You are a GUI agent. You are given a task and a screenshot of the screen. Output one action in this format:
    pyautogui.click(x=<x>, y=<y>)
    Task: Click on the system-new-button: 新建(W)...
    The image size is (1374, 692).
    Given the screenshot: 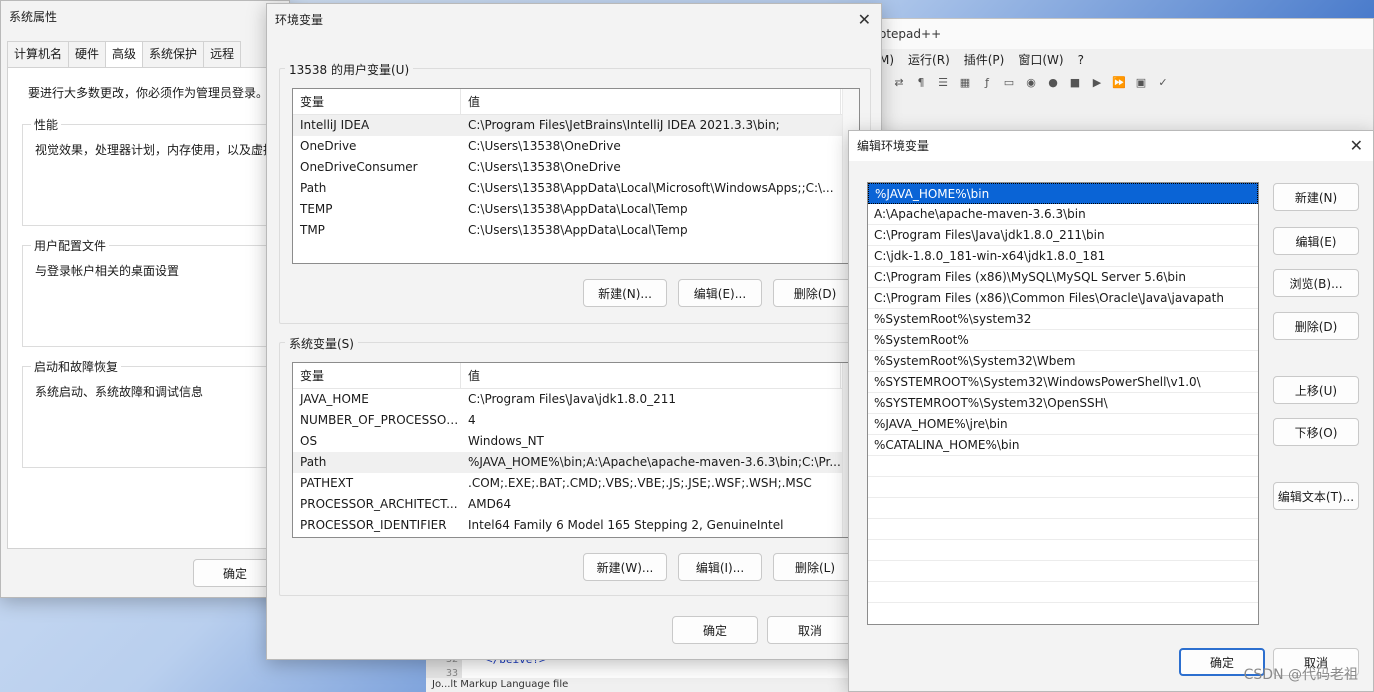 What is the action you would take?
    pyautogui.click(x=625, y=567)
    